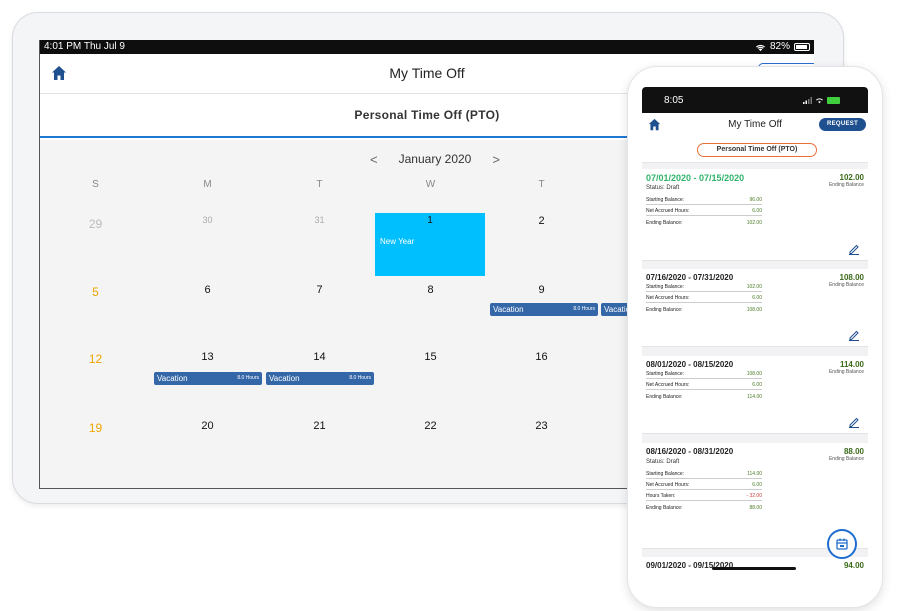 The height and width of the screenshot is (611, 901). Describe the element at coordinates (802, 47) in the screenshot. I see `battery-icon` at that location.